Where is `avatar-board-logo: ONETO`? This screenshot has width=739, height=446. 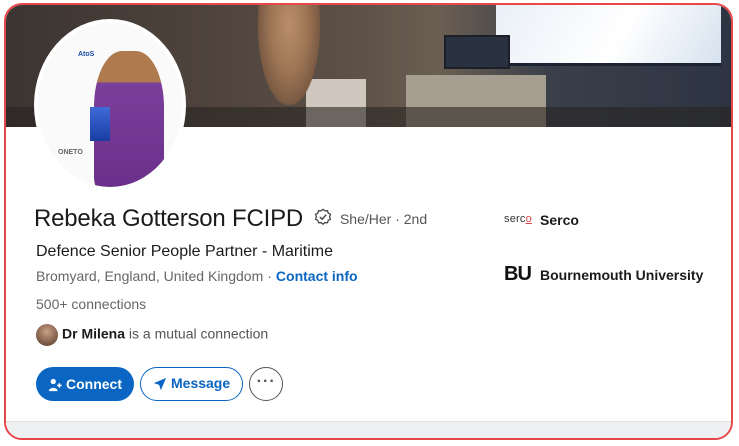 avatar-board-logo: ONETO is located at coordinates (70, 152).